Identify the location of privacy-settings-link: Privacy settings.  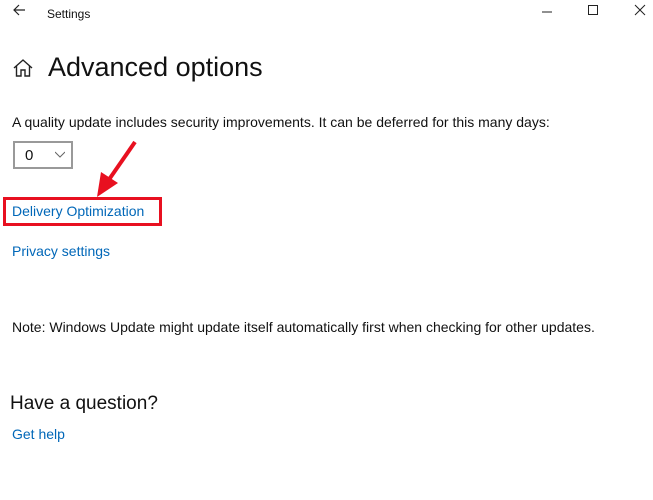
(61, 251).